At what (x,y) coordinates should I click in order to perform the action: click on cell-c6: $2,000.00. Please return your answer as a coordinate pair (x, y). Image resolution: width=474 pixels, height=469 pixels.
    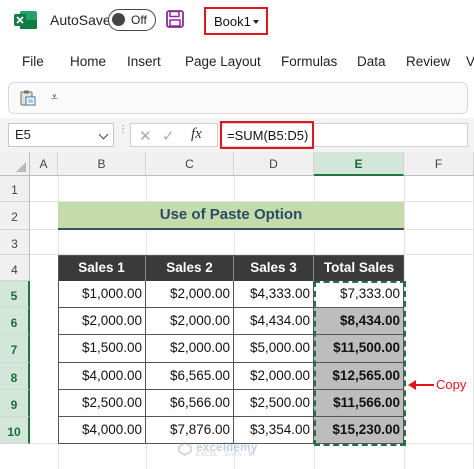
    Looking at the image, I should click on (190, 321).